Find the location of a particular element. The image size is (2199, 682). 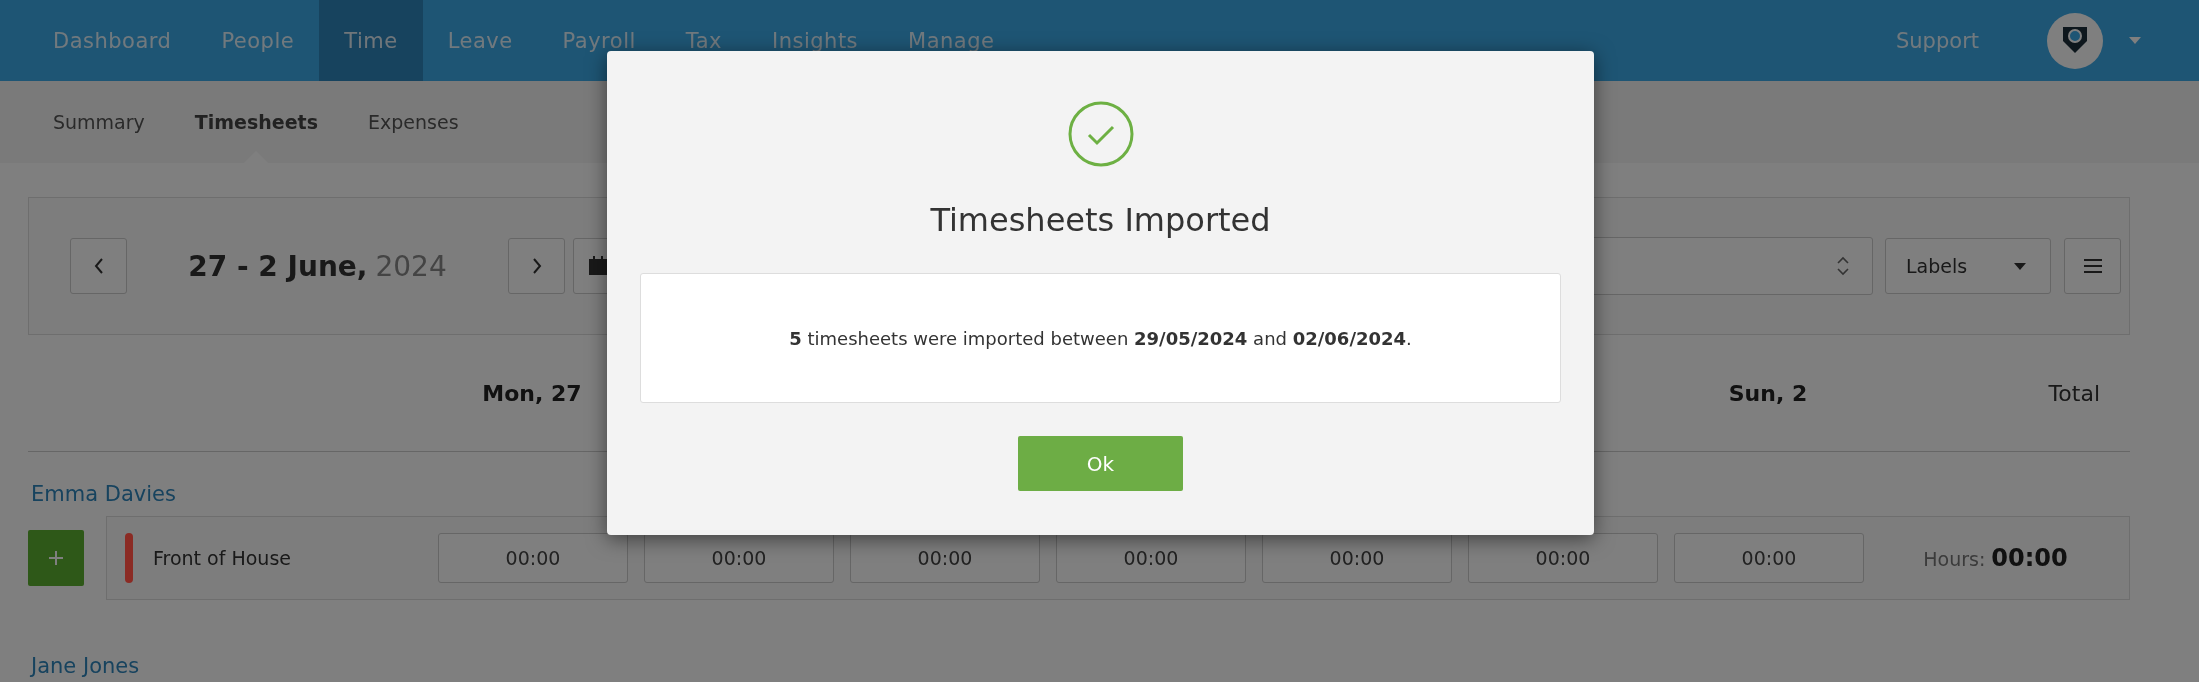

day-header: Mon, 27 is located at coordinates (532, 393).